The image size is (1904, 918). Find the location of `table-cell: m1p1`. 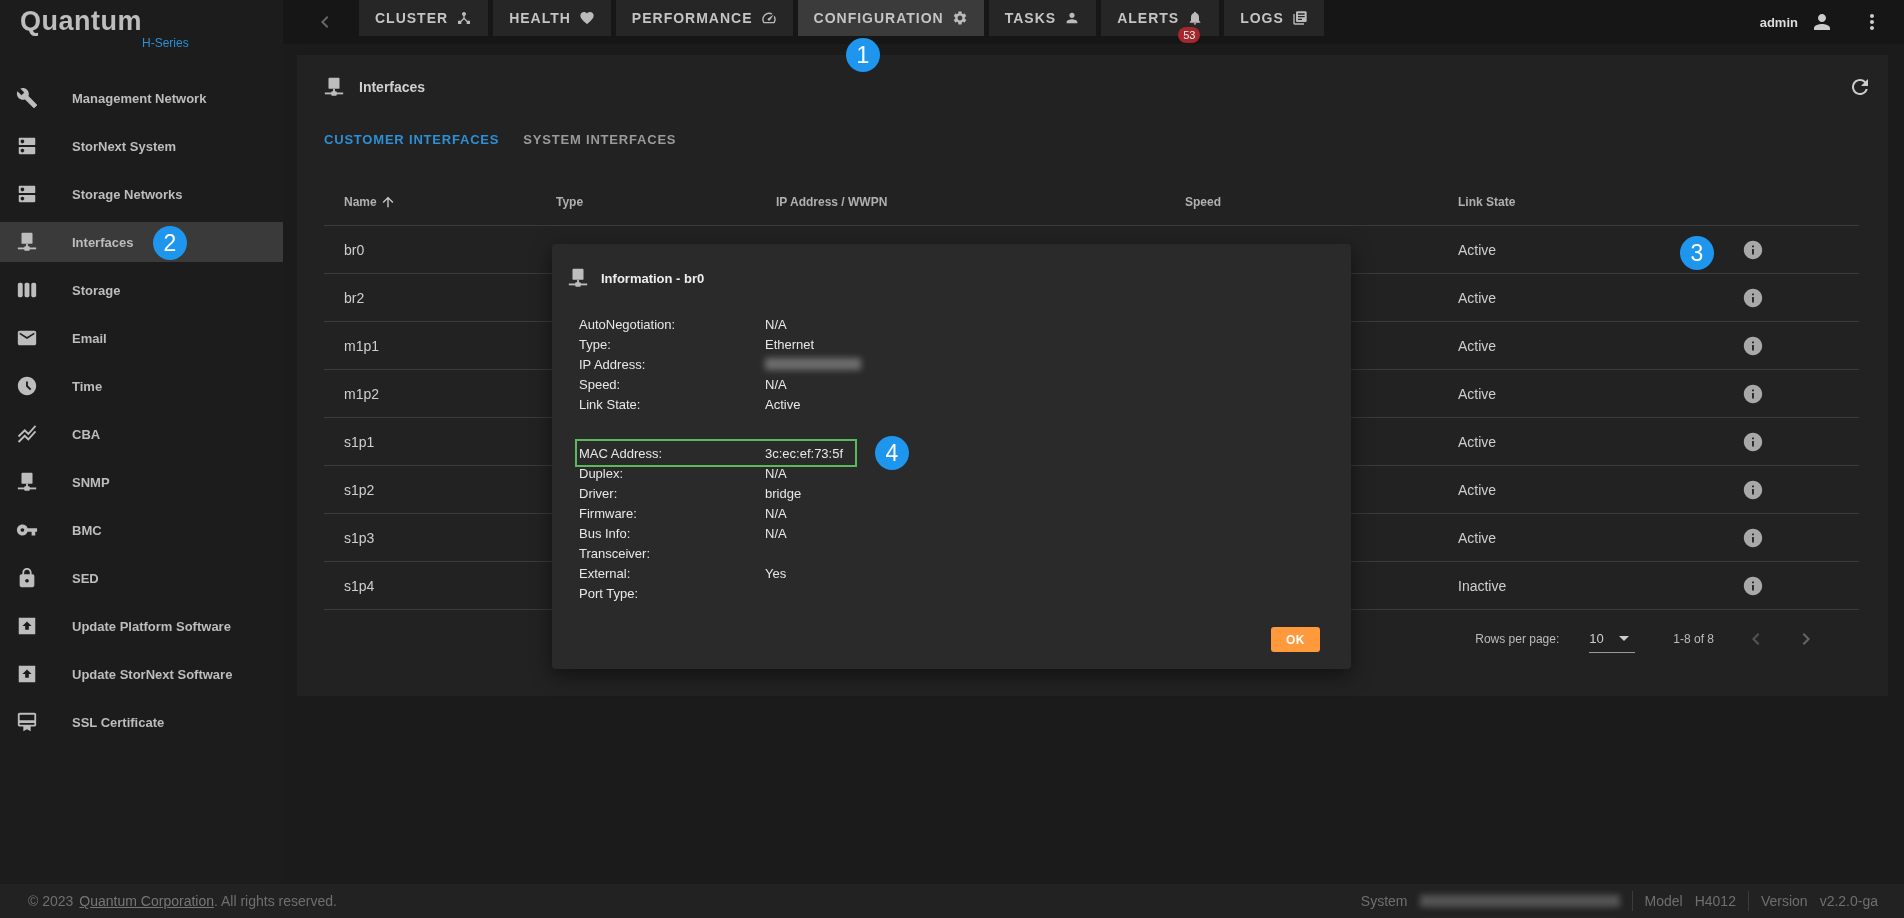

table-cell: m1p1 is located at coordinates (362, 345).